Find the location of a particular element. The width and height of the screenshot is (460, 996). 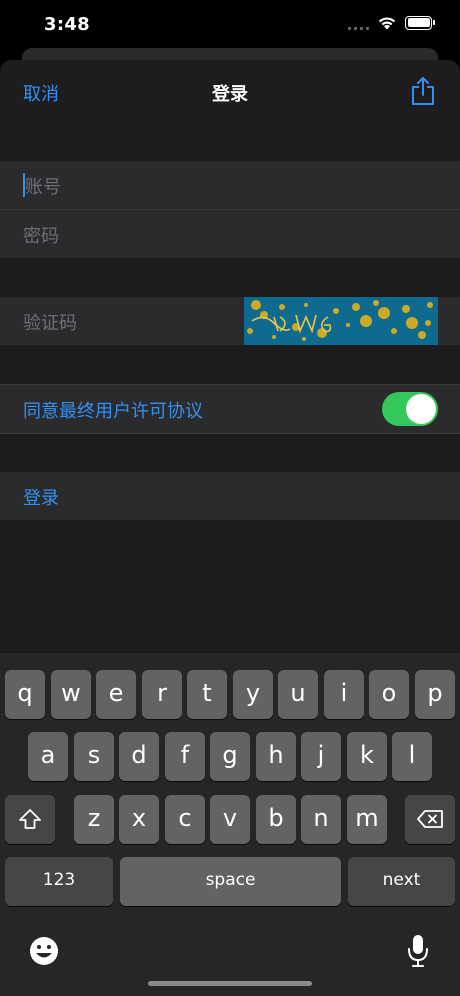

key-j: j is located at coordinates (321, 756).